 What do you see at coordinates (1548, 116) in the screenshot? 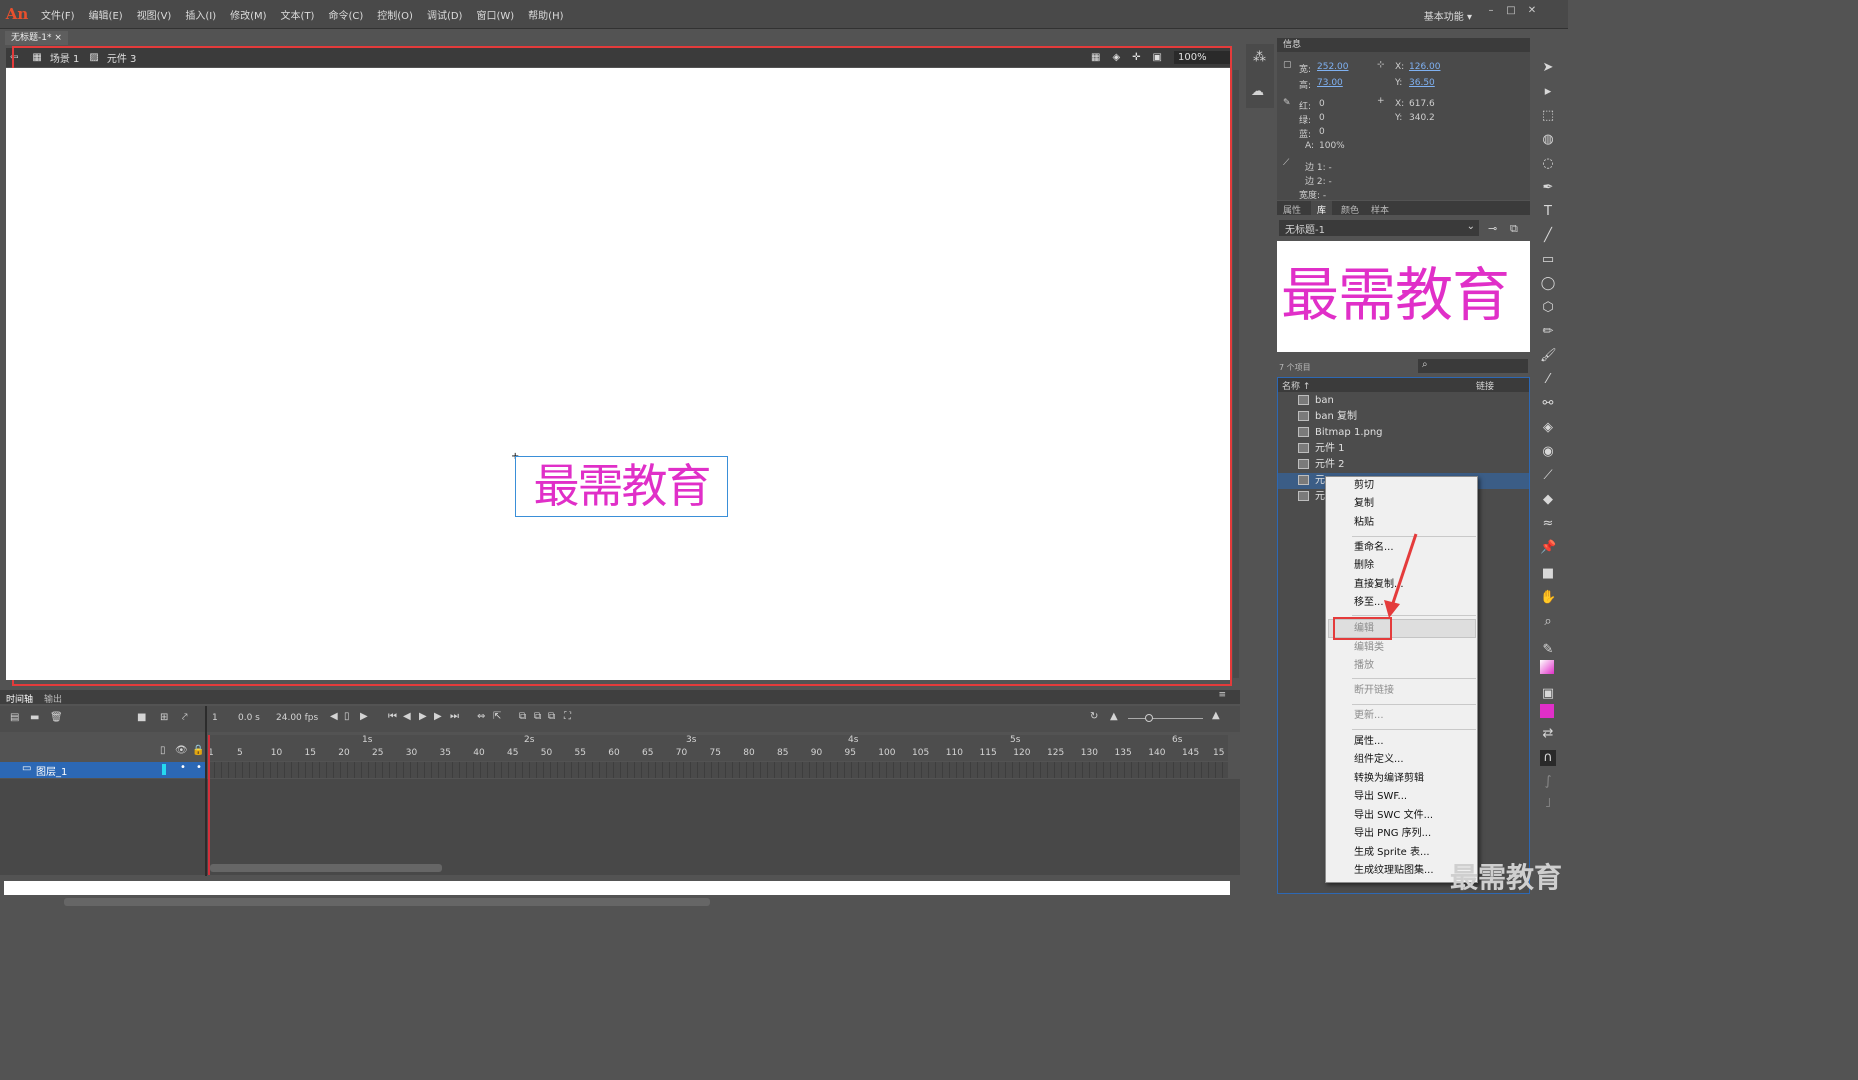
I see `free-transform-icon: ⬚` at bounding box center [1548, 116].